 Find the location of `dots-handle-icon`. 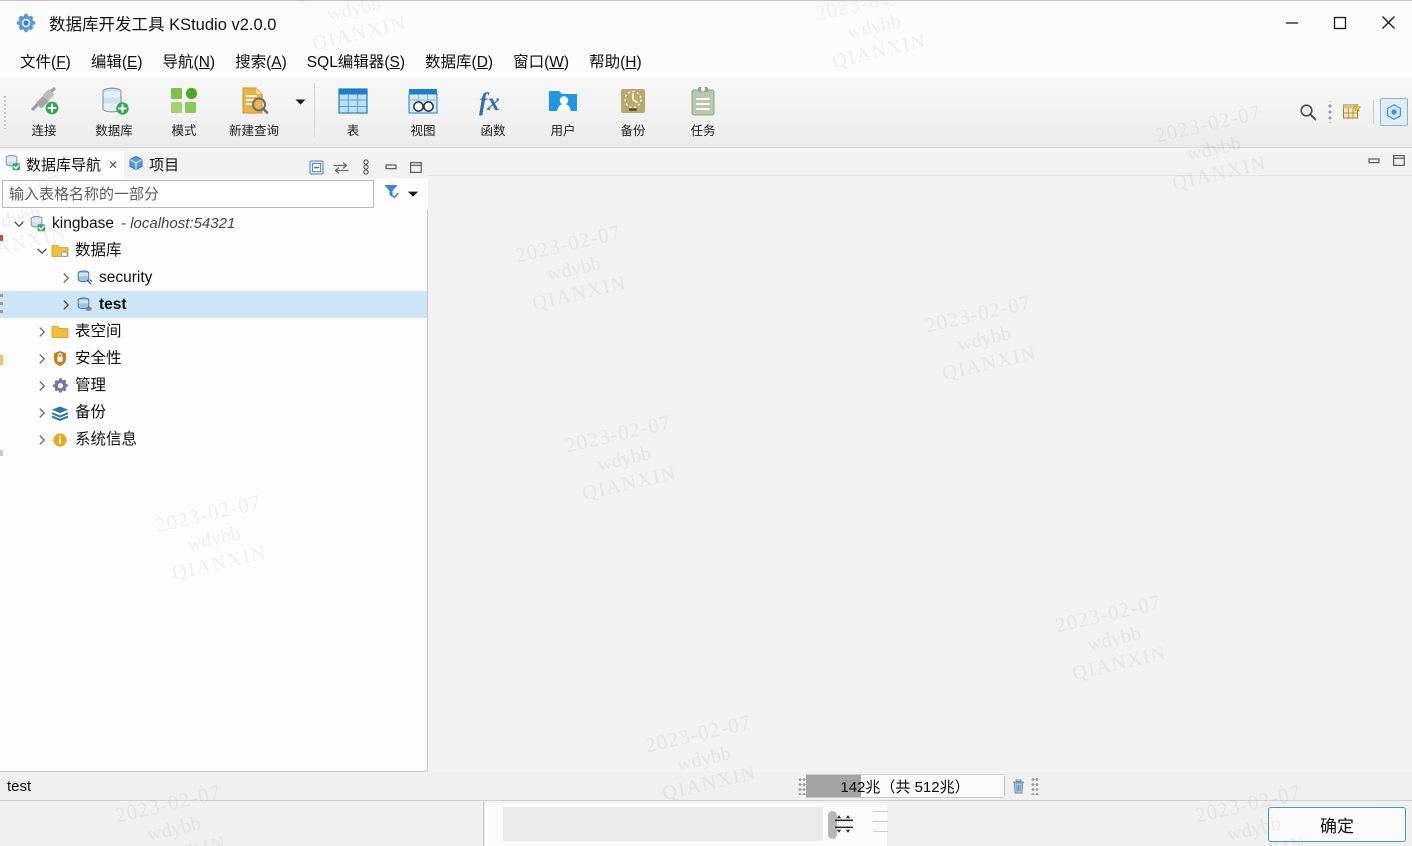

dots-handle-icon is located at coordinates (1330, 112).